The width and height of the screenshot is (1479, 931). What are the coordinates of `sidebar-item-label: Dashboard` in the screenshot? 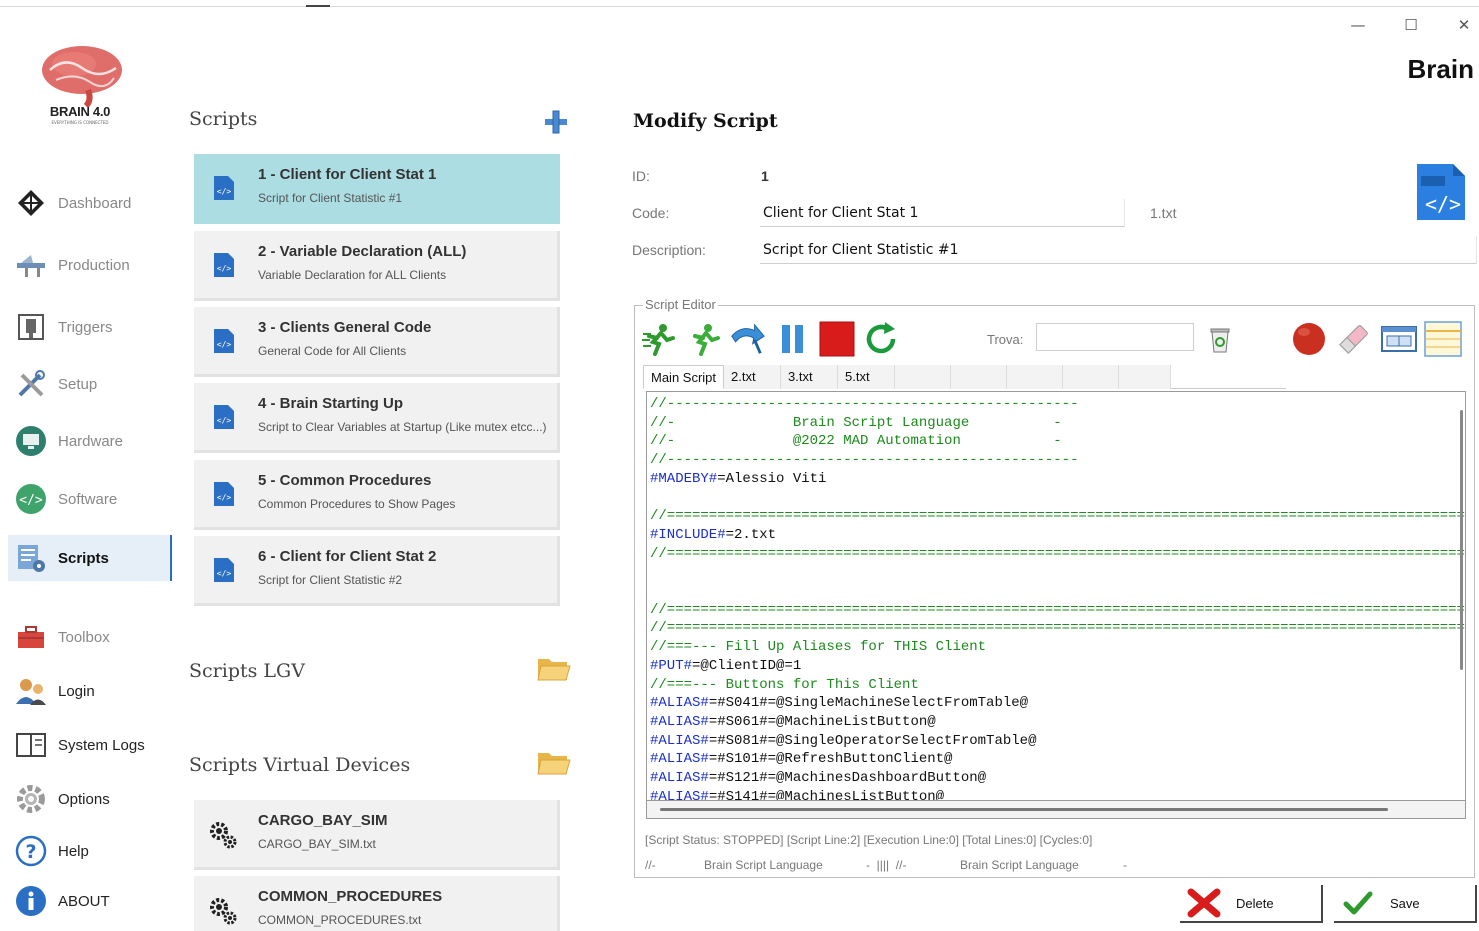 It's located at (95, 203).